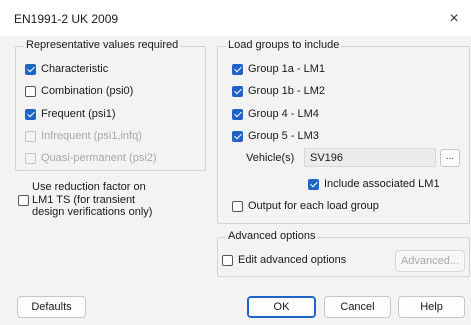  I want to click on checkbox-label: Output for each load group, so click(313, 206).